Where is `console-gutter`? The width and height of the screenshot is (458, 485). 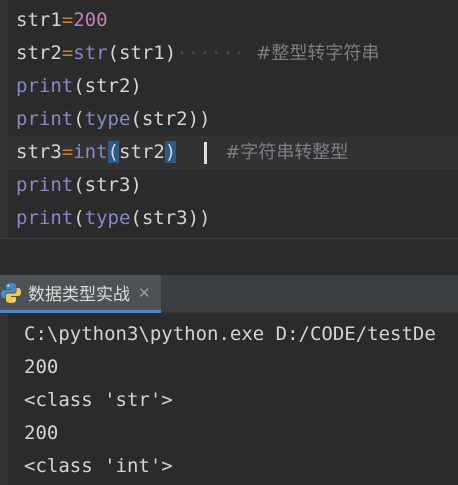
console-gutter is located at coordinates (4, 399).